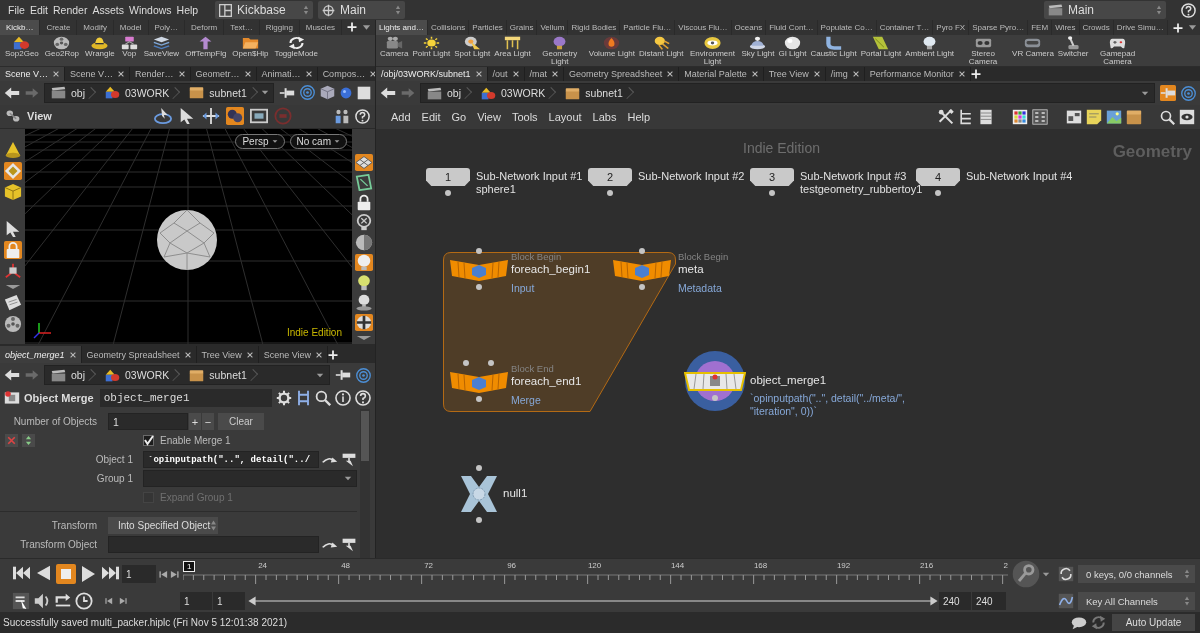  I want to click on move-icon, so click(210, 116).